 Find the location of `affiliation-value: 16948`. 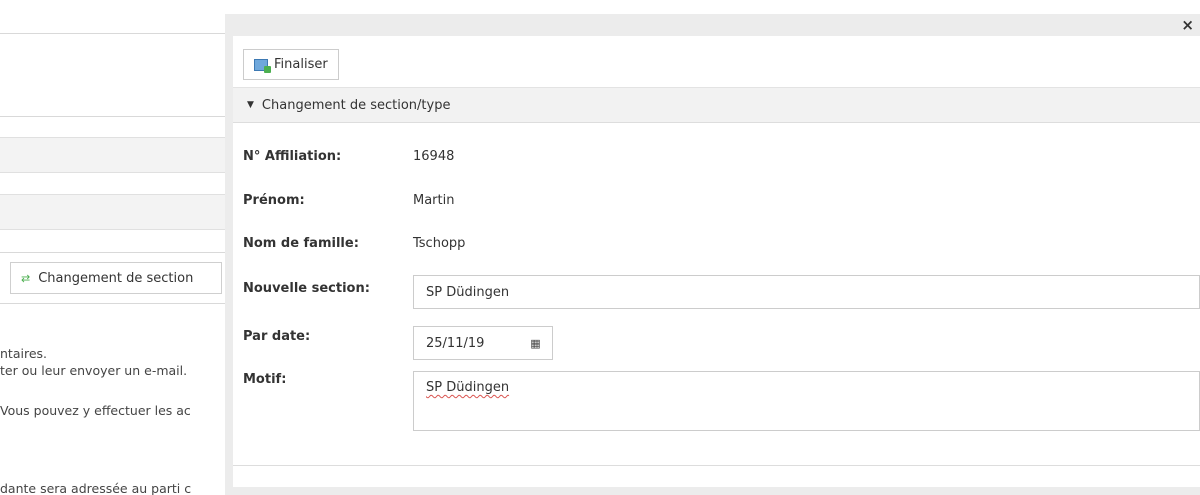

affiliation-value: 16948 is located at coordinates (434, 156).